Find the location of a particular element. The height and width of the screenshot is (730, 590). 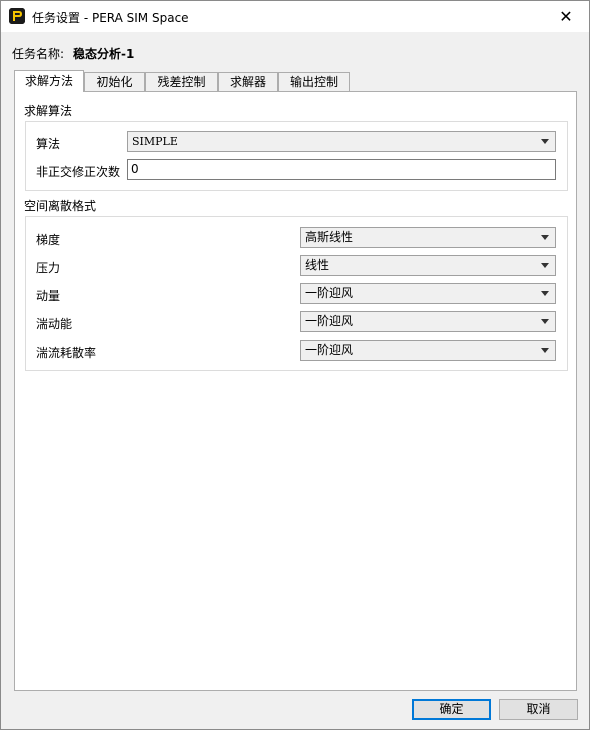

algorithm-select-value: SIMPLE is located at coordinates (155, 141).